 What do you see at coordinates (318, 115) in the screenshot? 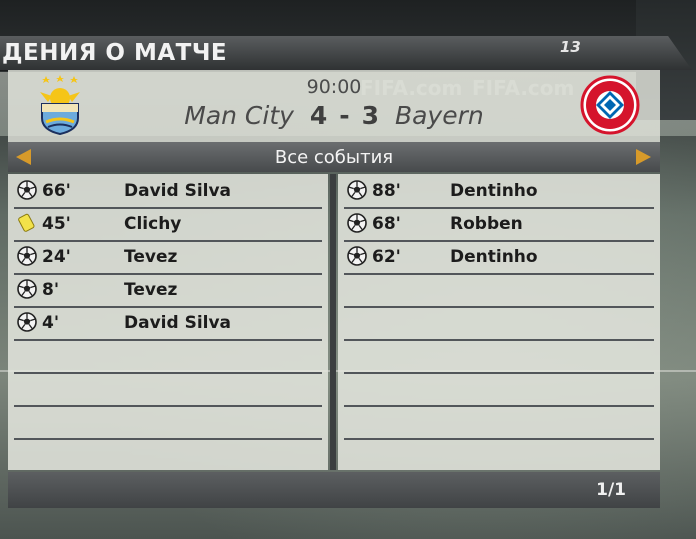
I see `home-score: 4` at bounding box center [318, 115].